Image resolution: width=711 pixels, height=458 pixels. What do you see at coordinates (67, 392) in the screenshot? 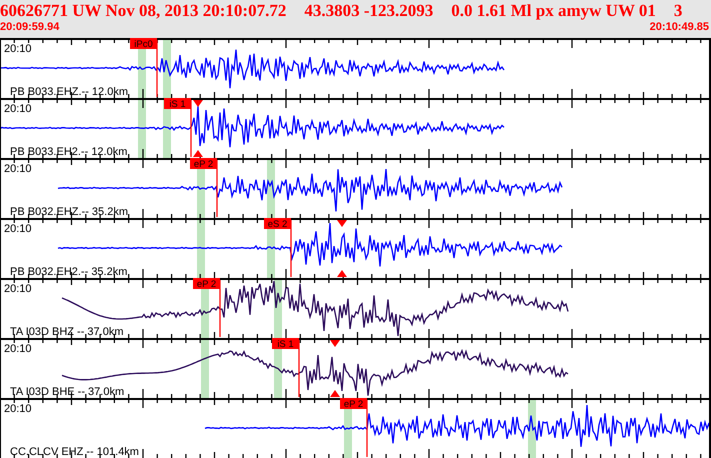
I see `station-label: TA I03D BHE -- 37.0km` at bounding box center [67, 392].